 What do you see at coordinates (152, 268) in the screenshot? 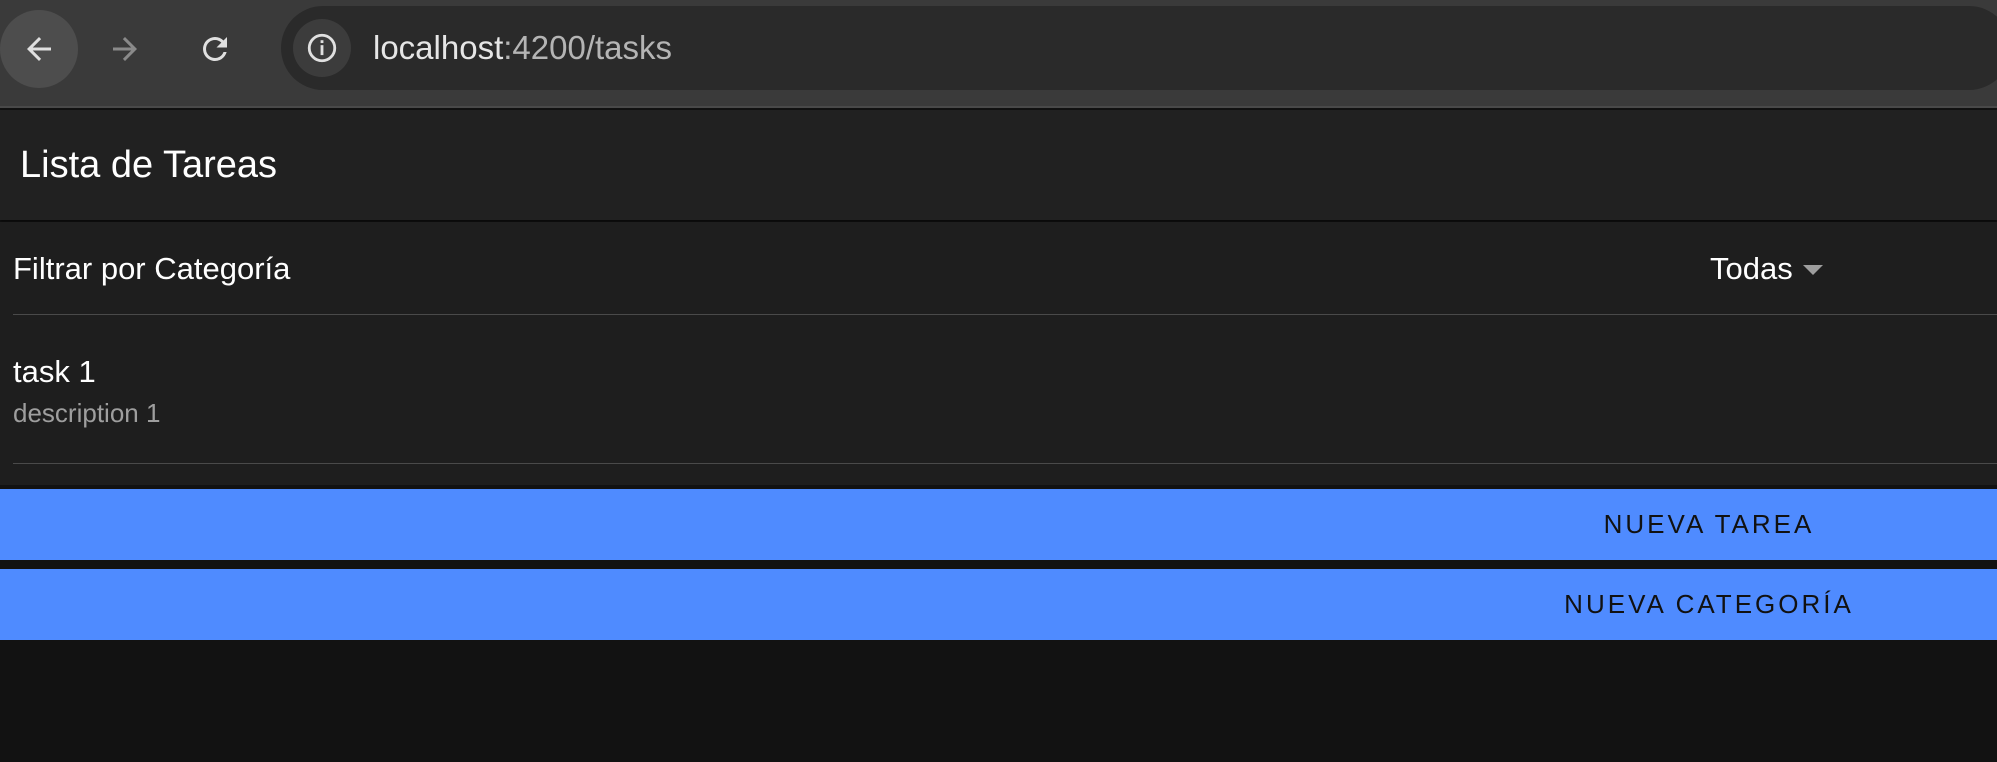
I see `category-filter-label: Filtrar por Categoría` at bounding box center [152, 268].